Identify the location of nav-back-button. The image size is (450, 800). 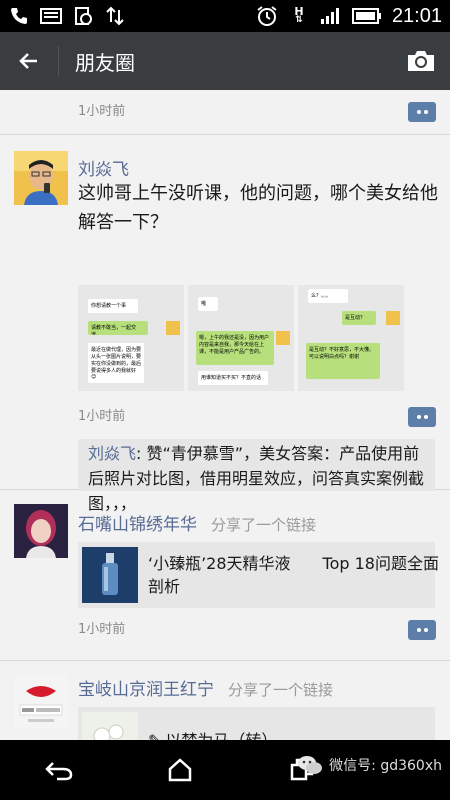
(58, 770).